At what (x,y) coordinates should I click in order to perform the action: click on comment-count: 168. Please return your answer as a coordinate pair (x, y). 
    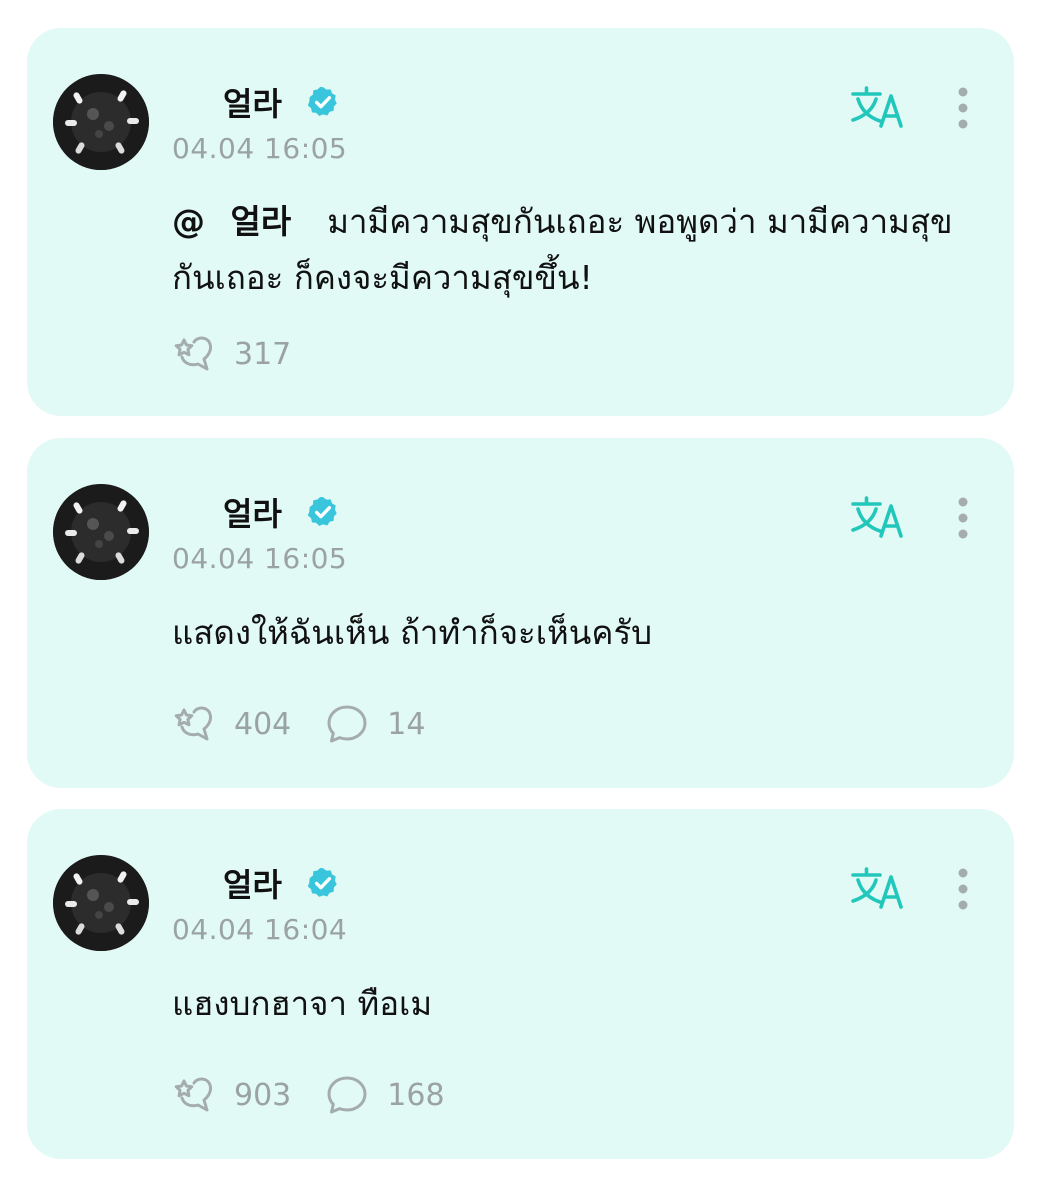
    Looking at the image, I should click on (416, 1095).